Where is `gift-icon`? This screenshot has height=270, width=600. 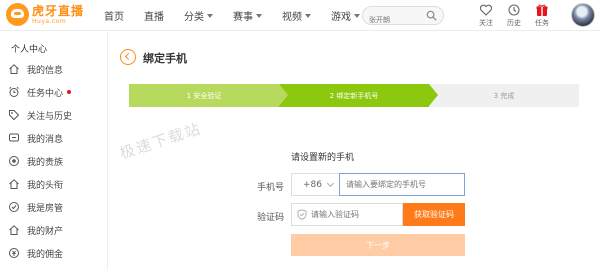
gift-icon is located at coordinates (542, 10).